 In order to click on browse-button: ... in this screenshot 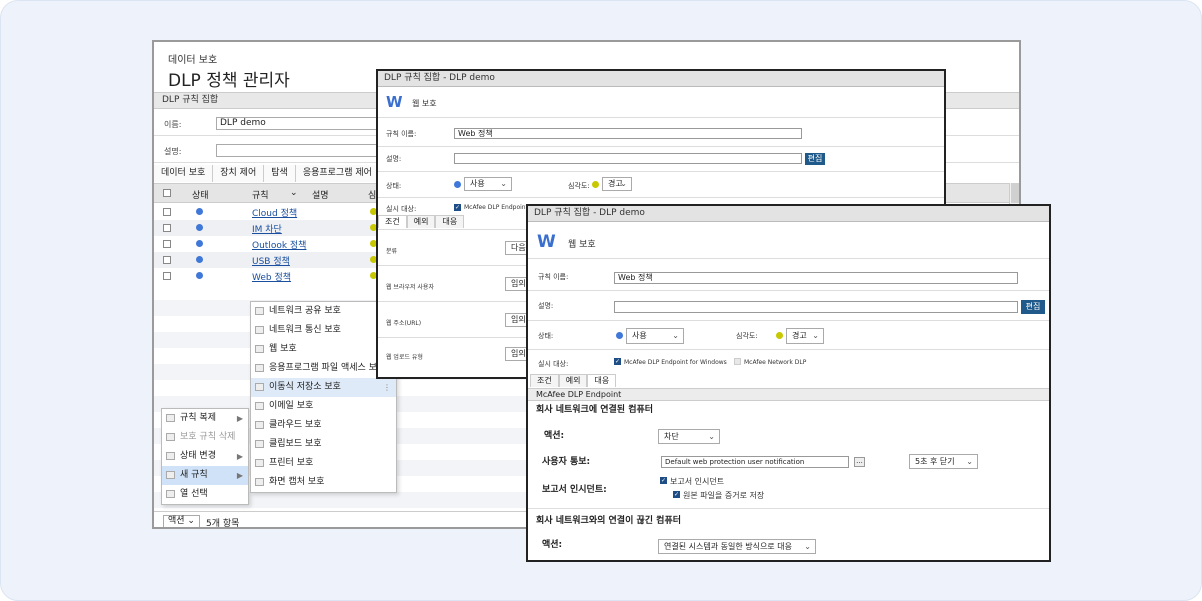, I will do `click(859, 462)`.